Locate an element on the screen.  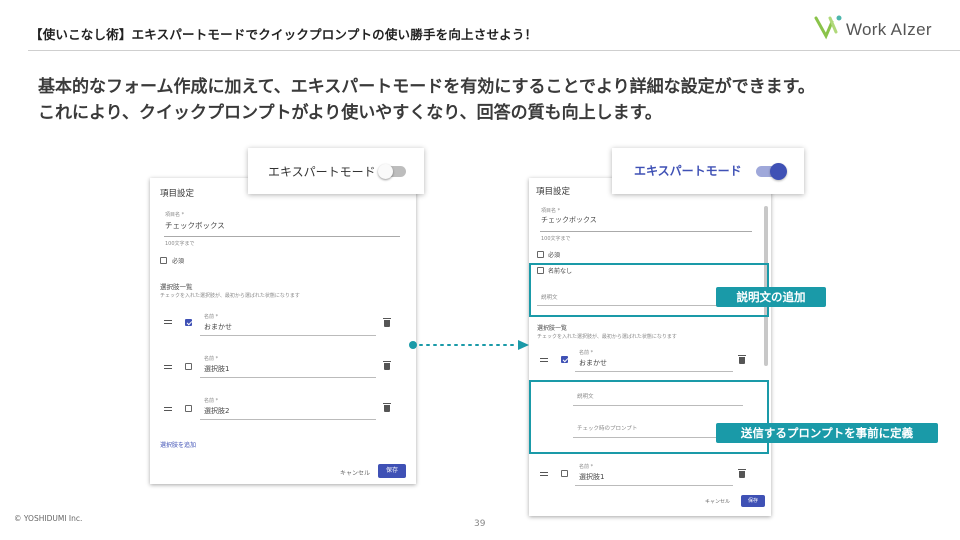
prompt-define-callout: 送信するプロンプトを事前に定義 is located at coordinates (827, 433).